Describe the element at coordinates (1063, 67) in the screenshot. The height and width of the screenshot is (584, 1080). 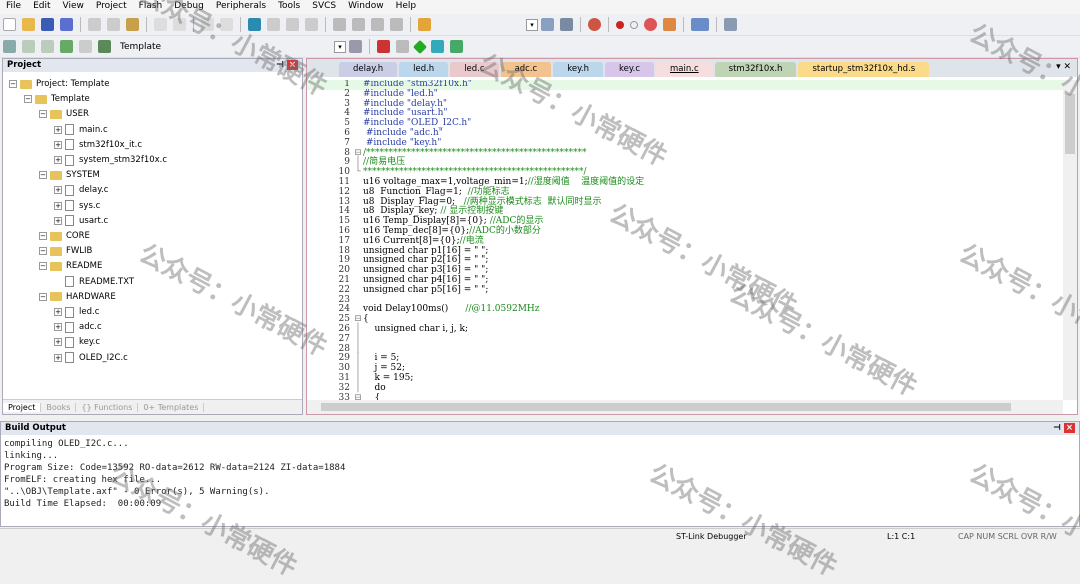
I see `tab-menu-close-icon: ▾ ✕` at that location.